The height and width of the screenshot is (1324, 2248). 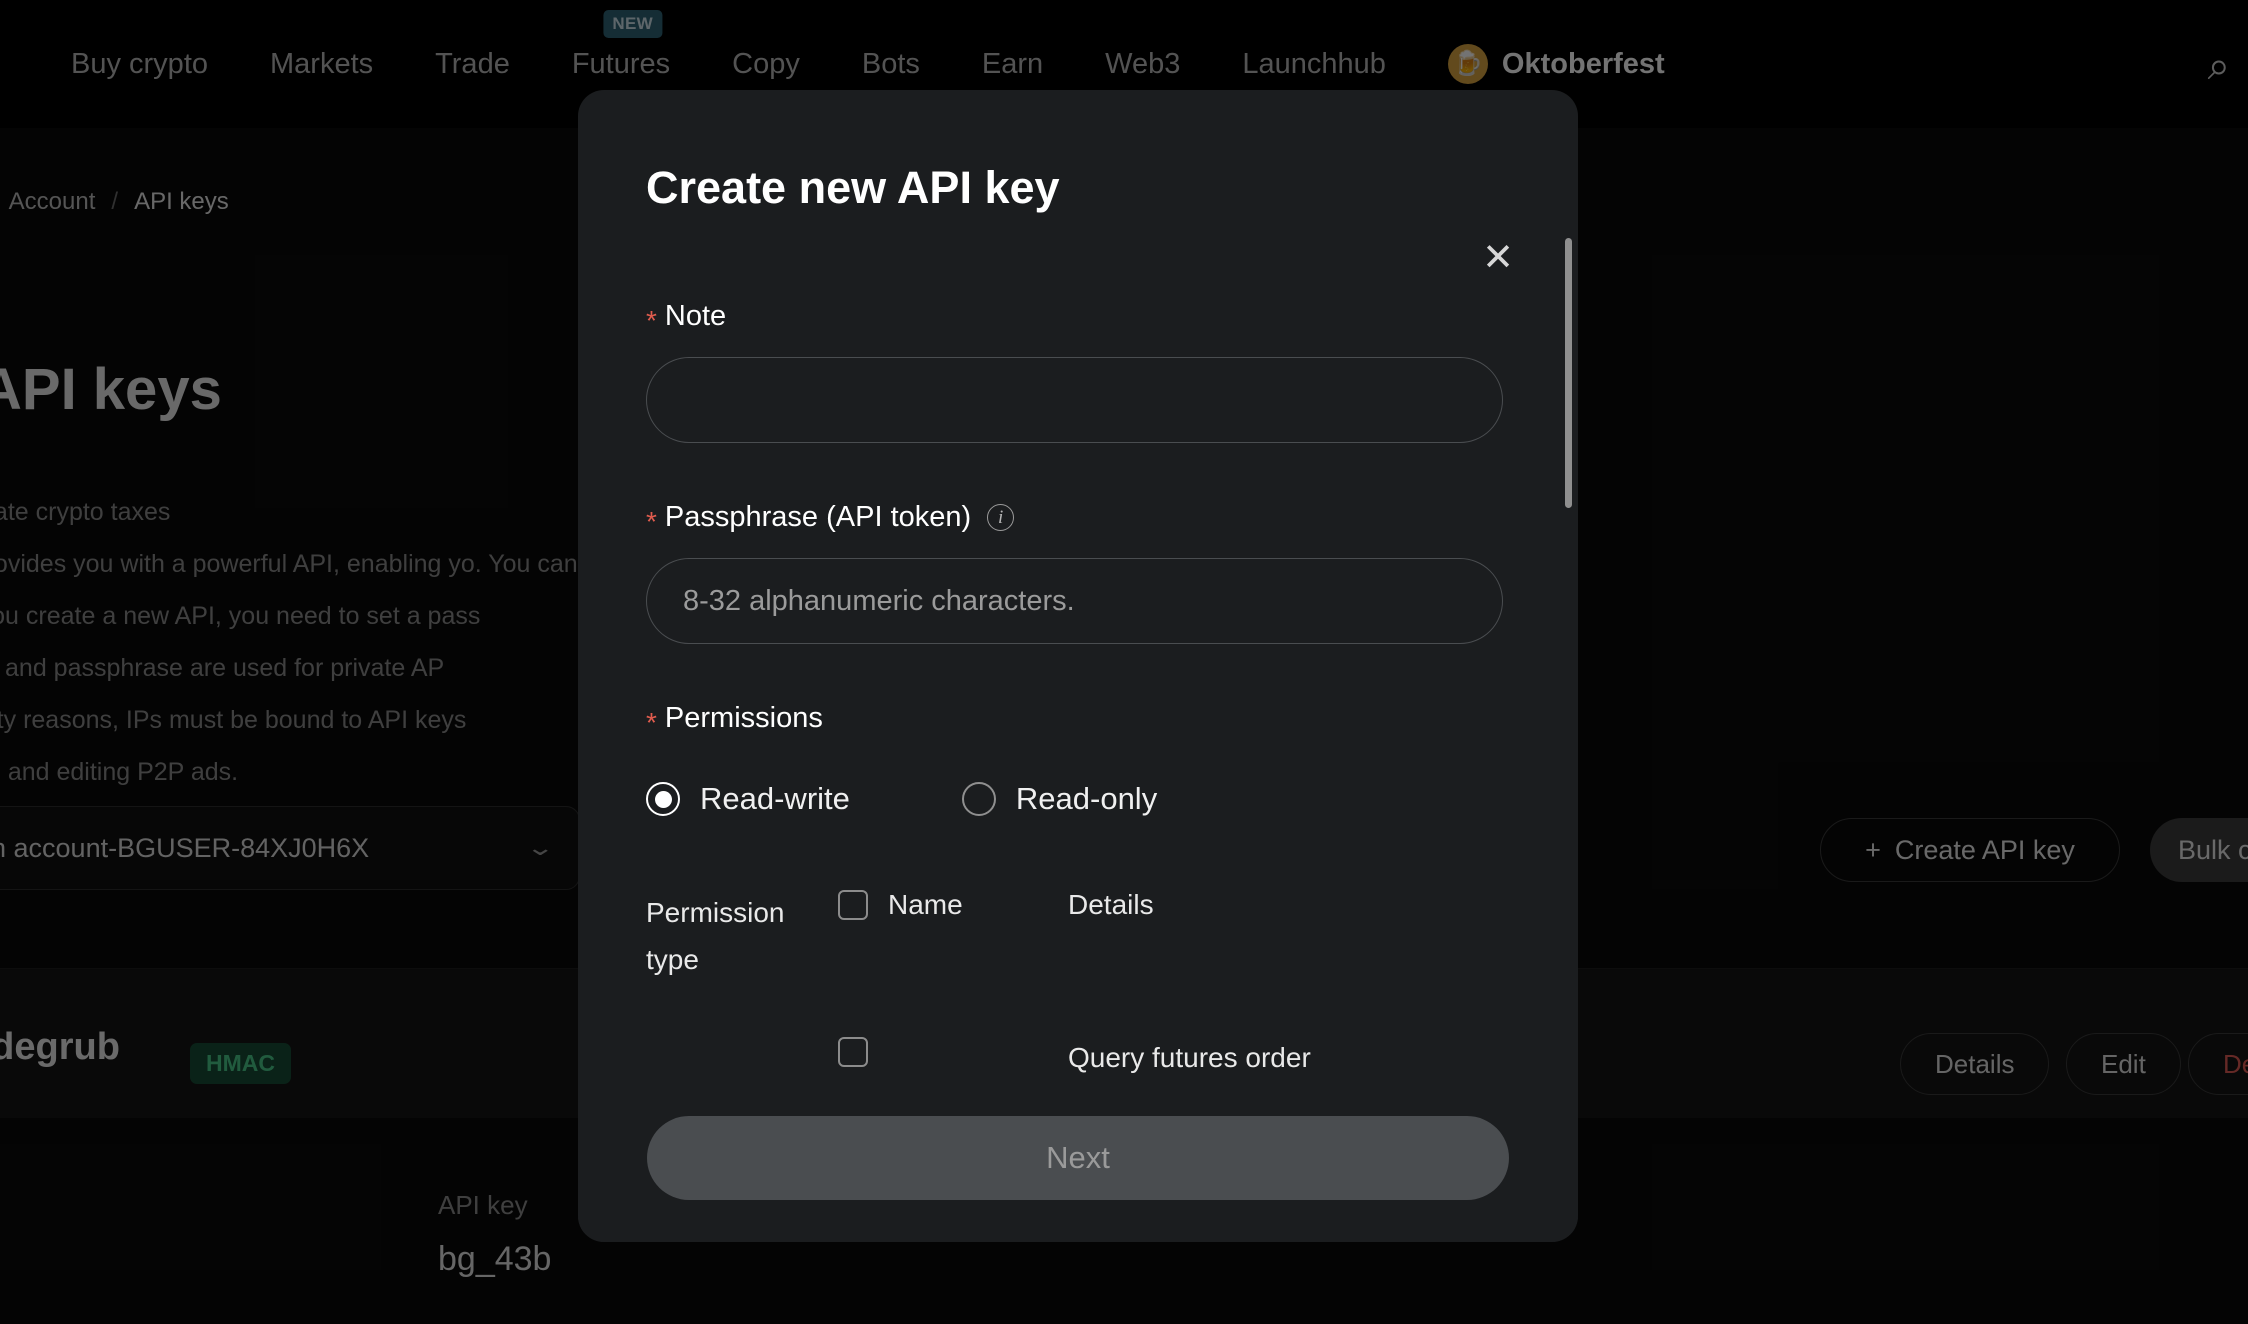 I want to click on modal-footer: Next, so click(x=1078, y=1158).